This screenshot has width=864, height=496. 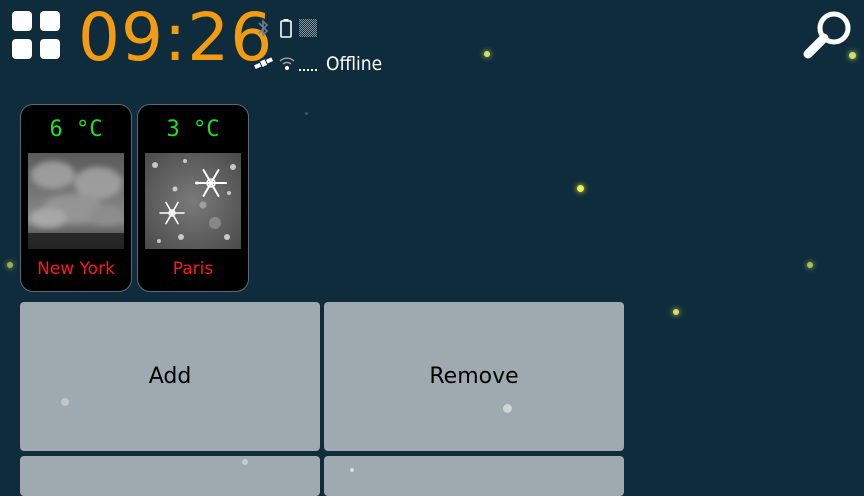 I want to click on bluetooth-icon, so click(x=263, y=28).